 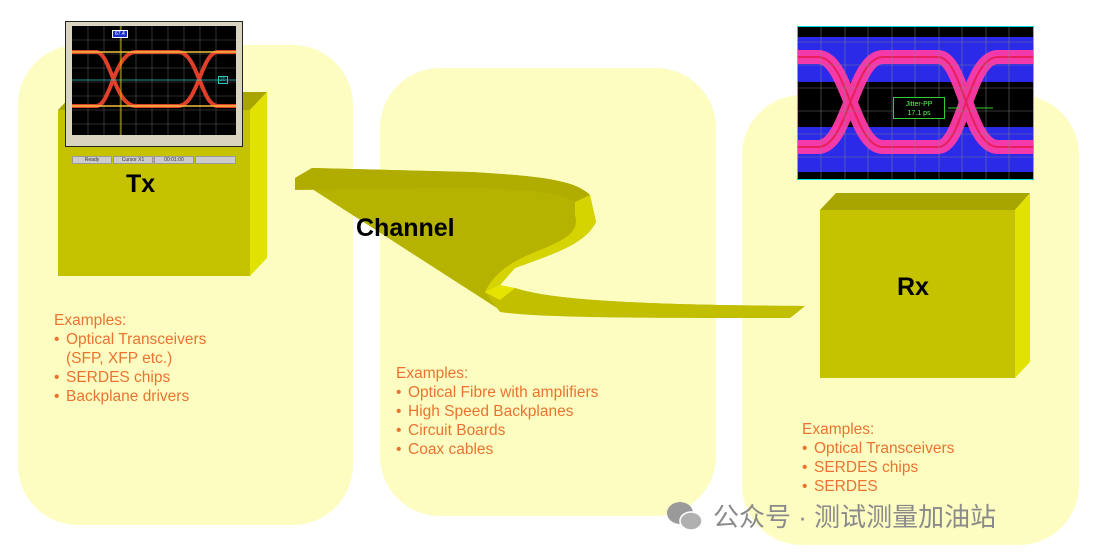 I want to click on wechat-icon, so click(x=685, y=516).